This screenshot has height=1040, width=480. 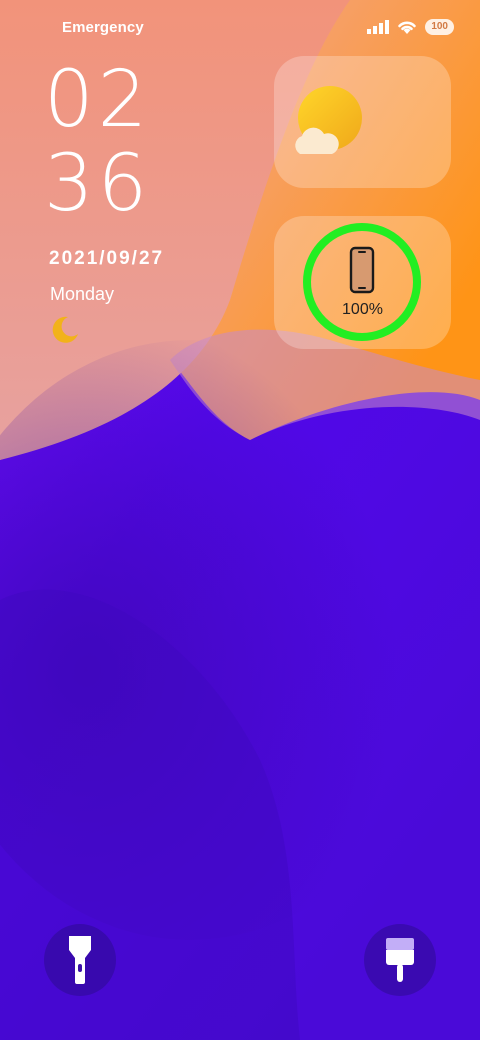 I want to click on date-label: 2021/09/27, so click(x=107, y=258).